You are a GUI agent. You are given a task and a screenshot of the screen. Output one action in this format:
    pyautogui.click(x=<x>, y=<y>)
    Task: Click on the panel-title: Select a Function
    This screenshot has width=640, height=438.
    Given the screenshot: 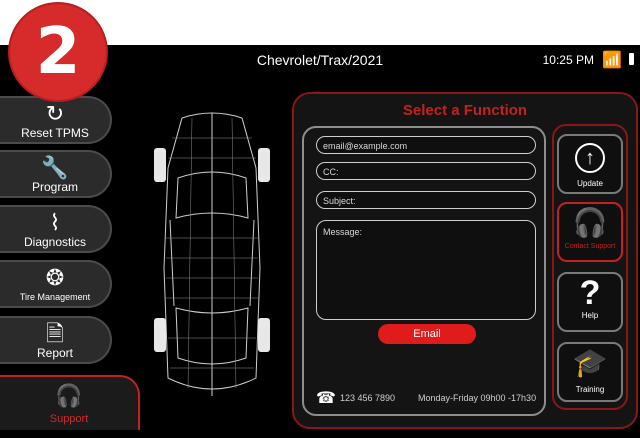 What is the action you would take?
    pyautogui.click(x=465, y=110)
    